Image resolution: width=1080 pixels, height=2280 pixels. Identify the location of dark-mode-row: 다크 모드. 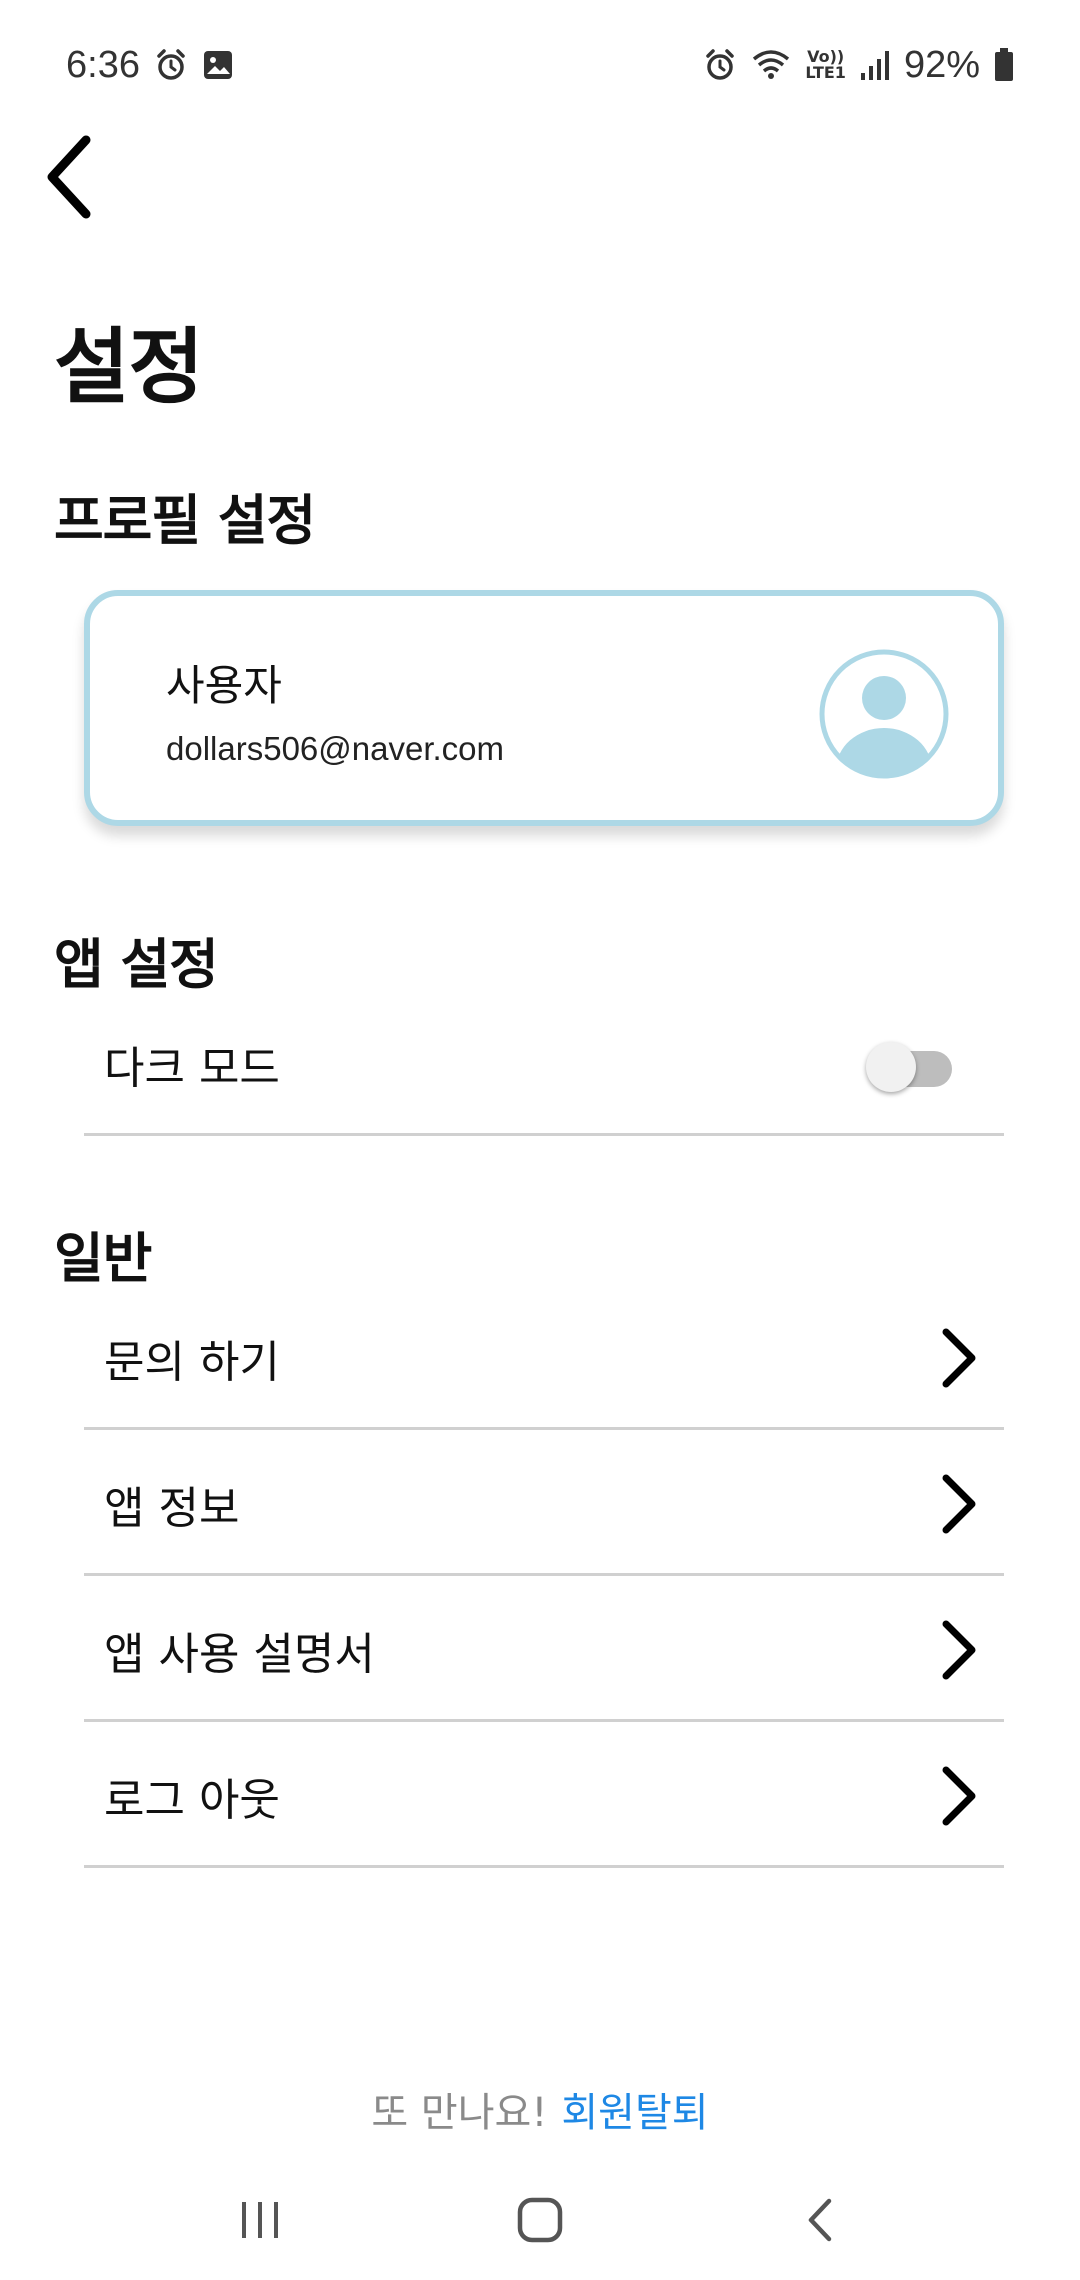
(544, 1065).